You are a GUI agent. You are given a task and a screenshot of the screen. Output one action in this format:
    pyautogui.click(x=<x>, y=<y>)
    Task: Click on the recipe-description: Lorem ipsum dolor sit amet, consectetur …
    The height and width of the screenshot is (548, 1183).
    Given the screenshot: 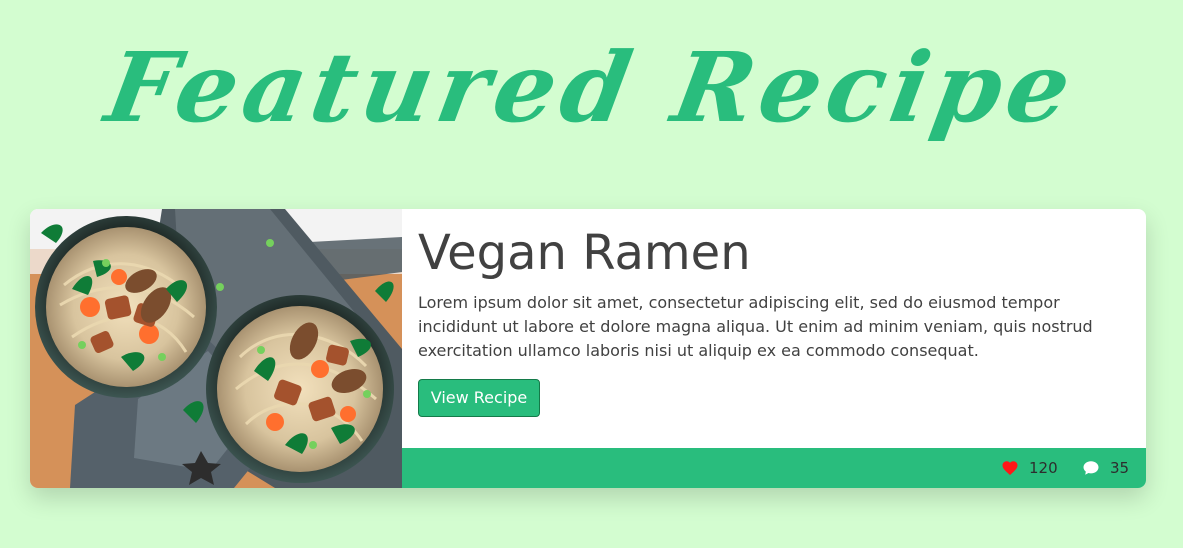 What is the action you would take?
    pyautogui.click(x=755, y=326)
    